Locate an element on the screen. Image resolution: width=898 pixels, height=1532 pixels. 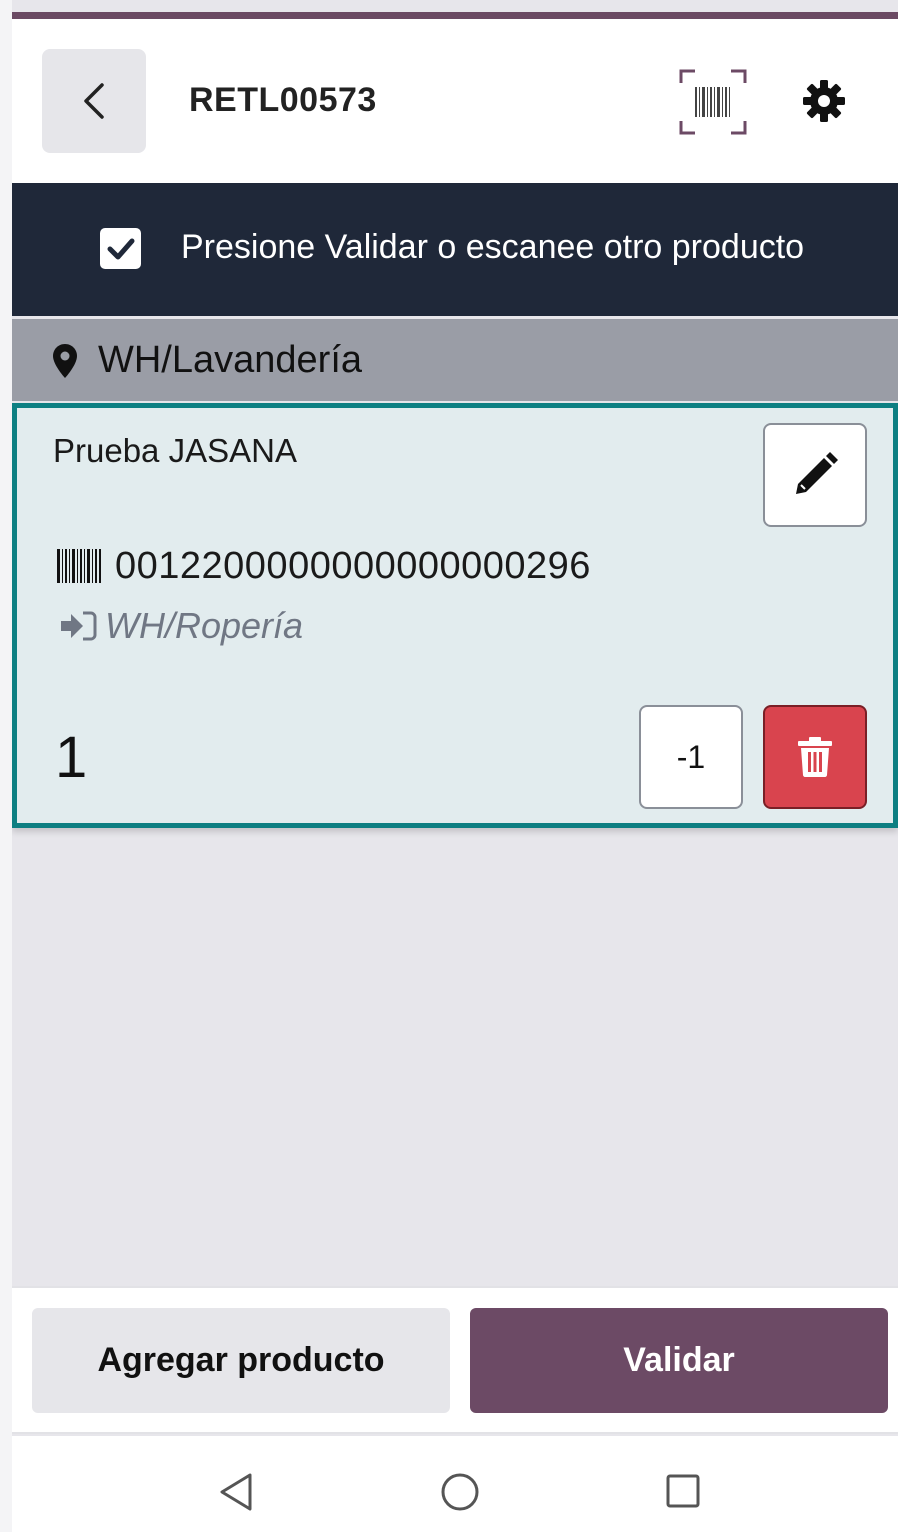
nav-home-icon is located at coordinates (460, 1492).